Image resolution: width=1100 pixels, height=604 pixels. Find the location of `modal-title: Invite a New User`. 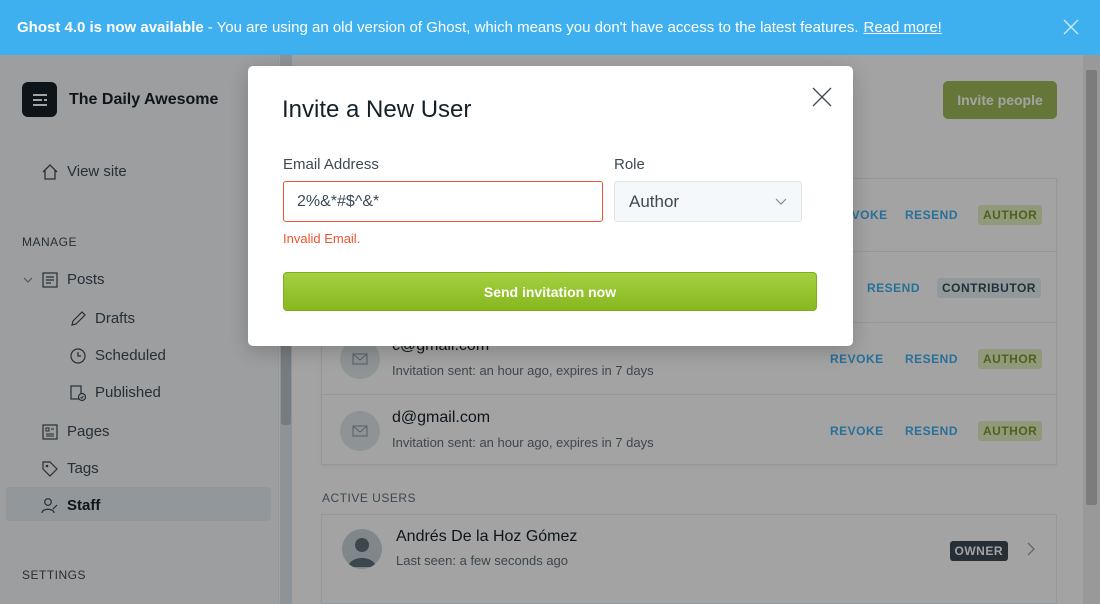

modal-title: Invite a New User is located at coordinates (377, 109).